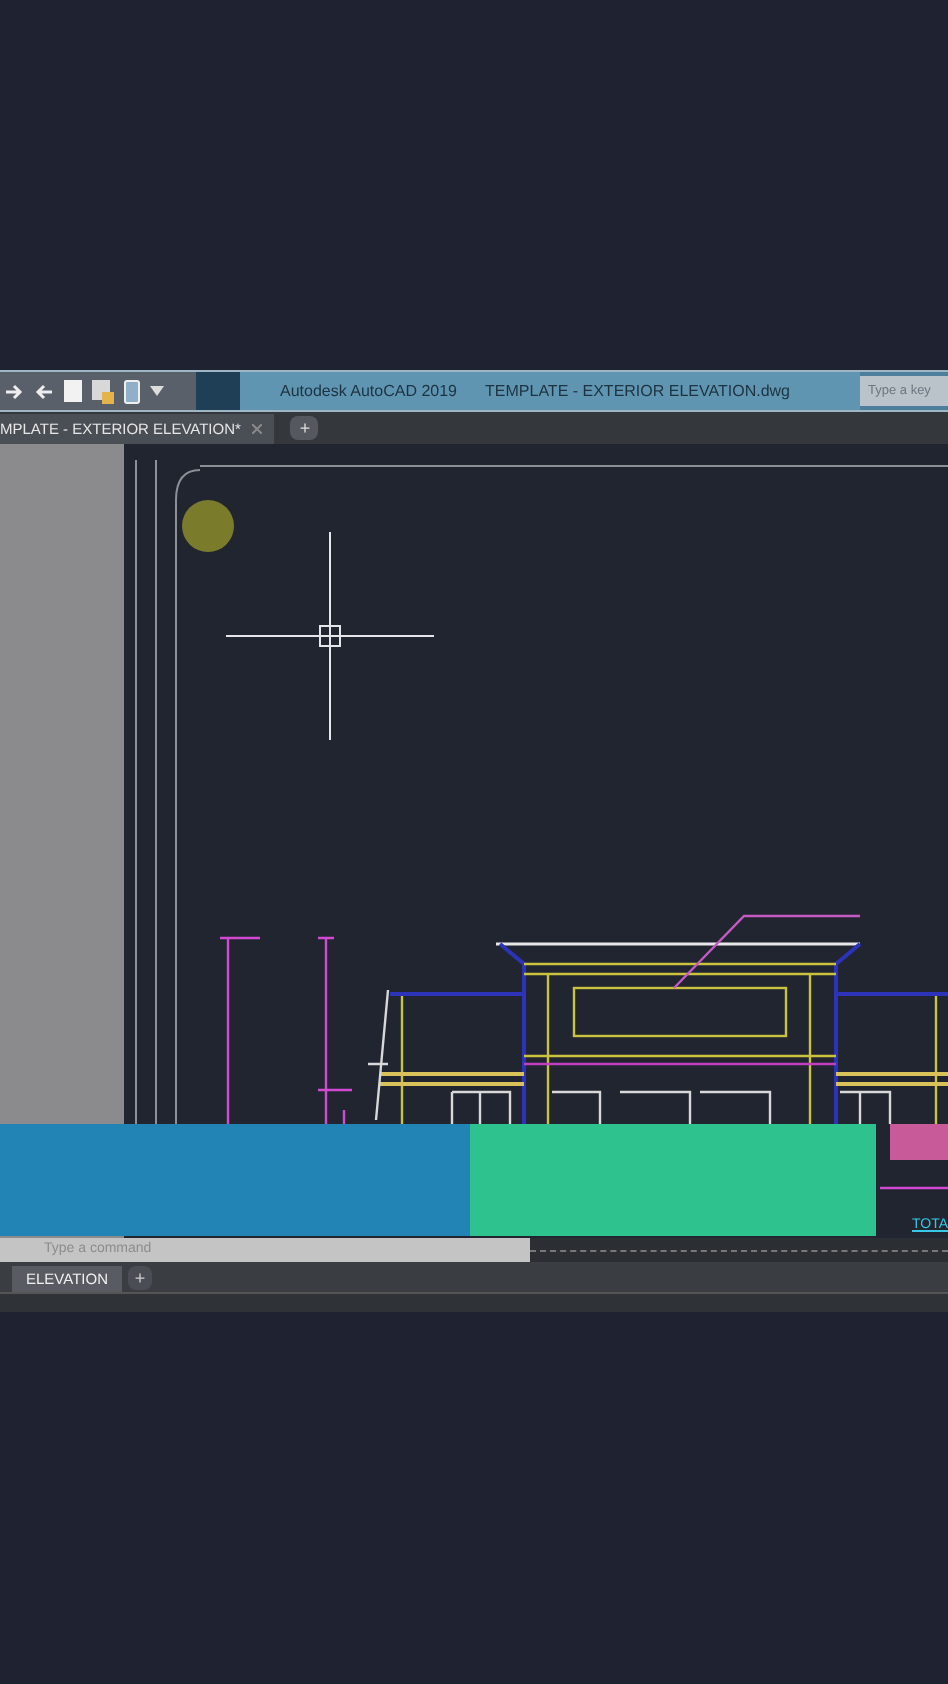  What do you see at coordinates (14, 391) in the screenshot?
I see `redo-icon` at bounding box center [14, 391].